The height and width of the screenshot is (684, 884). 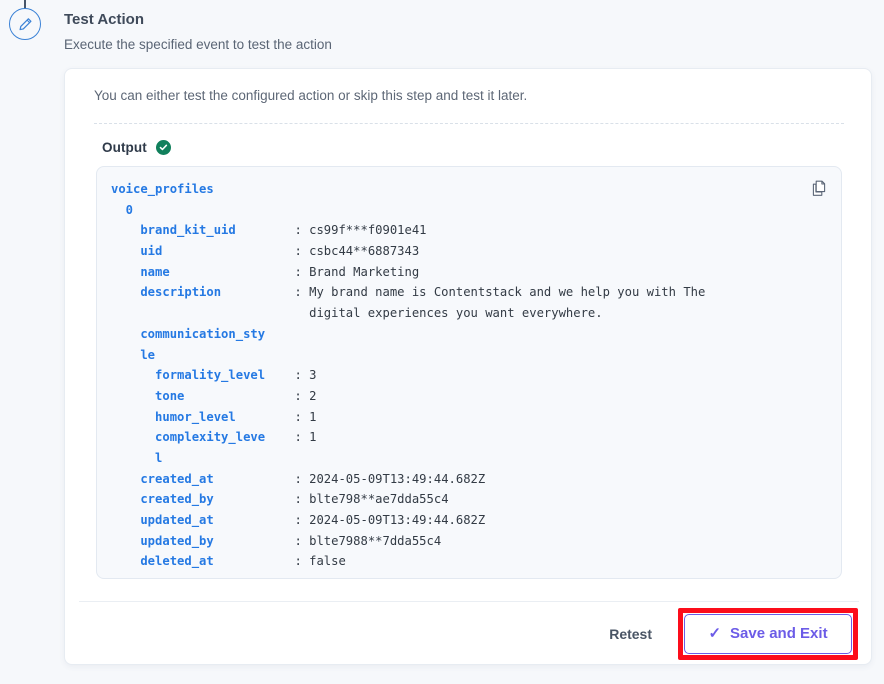 I want to click on code-value: : 2, so click(x=250, y=395).